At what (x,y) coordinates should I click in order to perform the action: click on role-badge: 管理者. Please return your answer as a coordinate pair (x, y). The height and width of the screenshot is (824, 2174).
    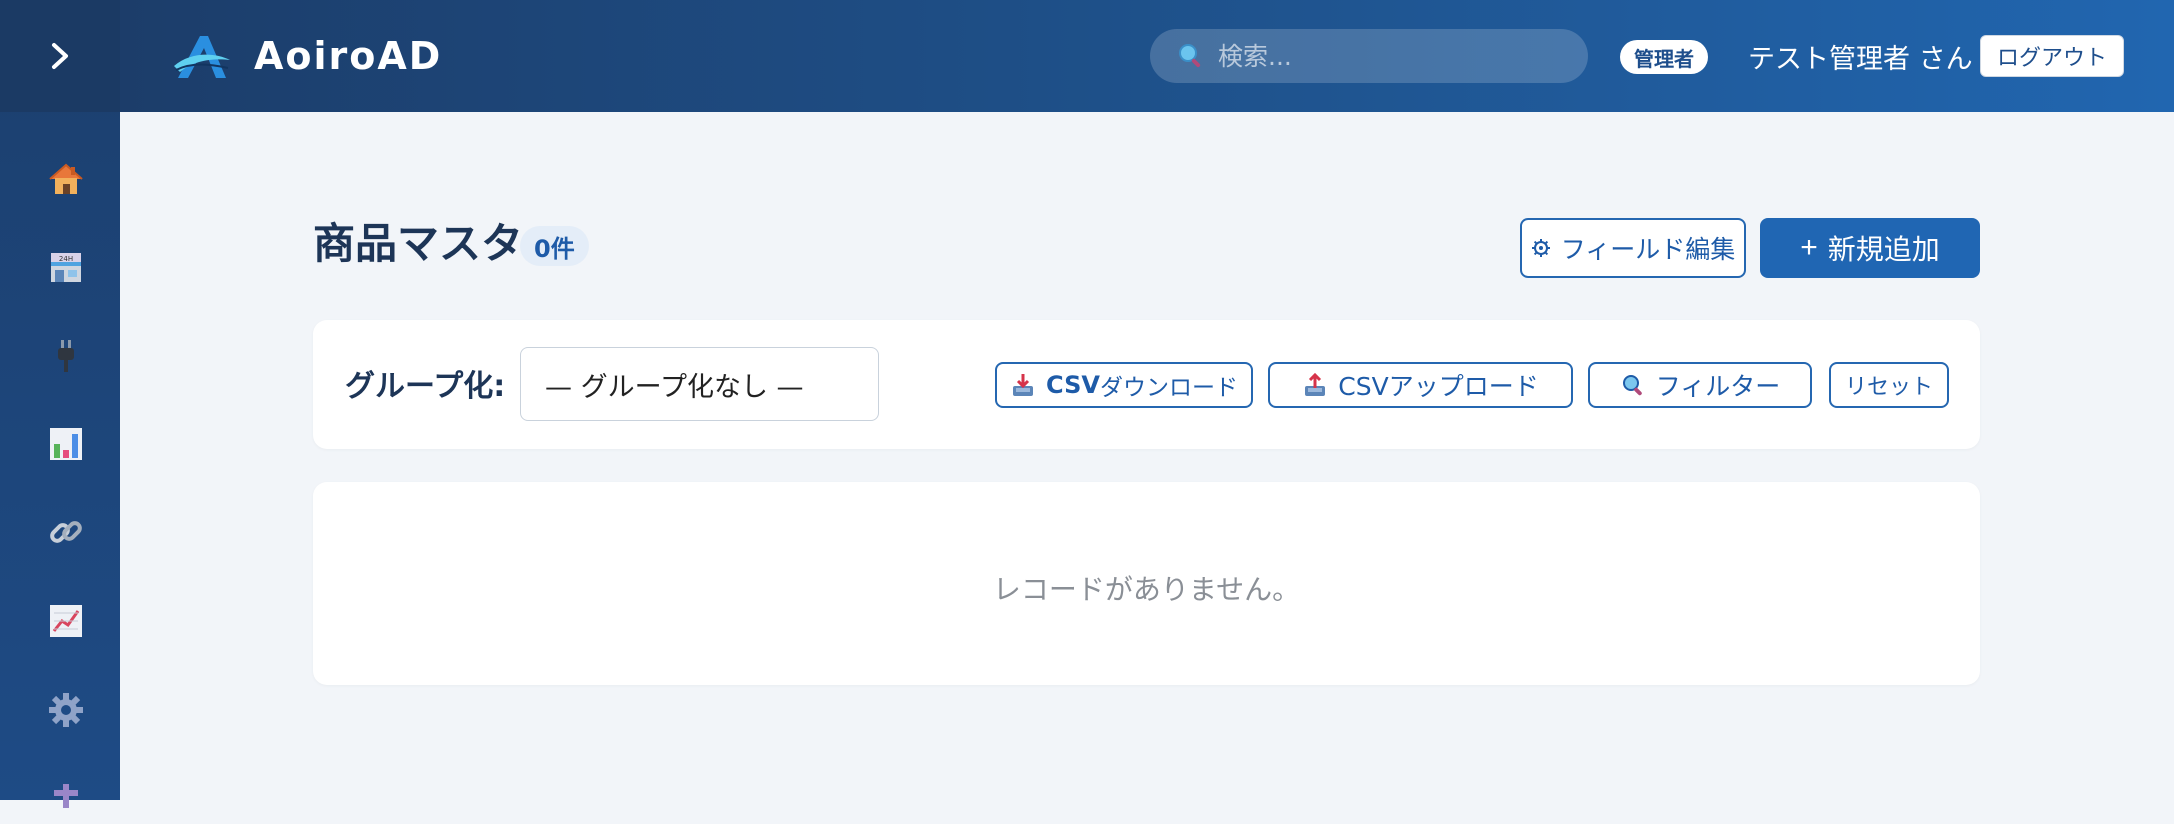
    Looking at the image, I should click on (1664, 57).